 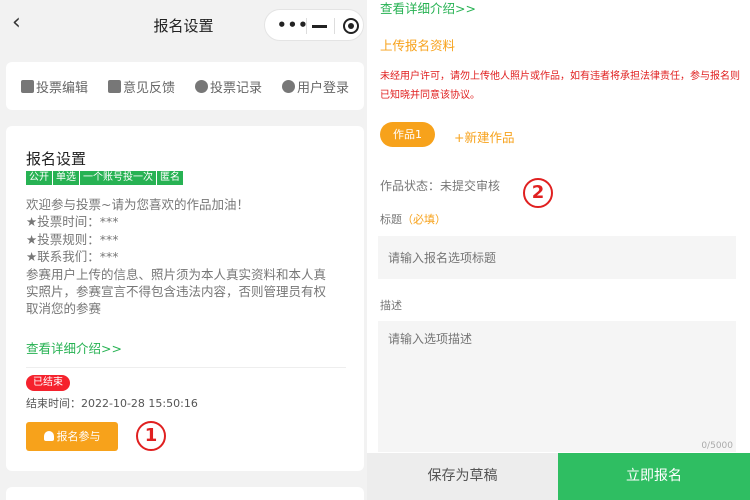 I want to click on badge-row: 公开 单选 一个账号投一次 匿名, so click(x=105, y=178).